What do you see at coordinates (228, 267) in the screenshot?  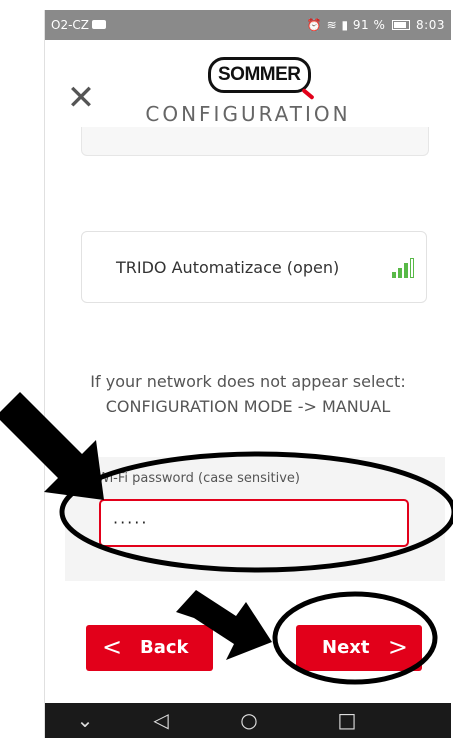 I see `network-name: TRIDO Automatizace (open)` at bounding box center [228, 267].